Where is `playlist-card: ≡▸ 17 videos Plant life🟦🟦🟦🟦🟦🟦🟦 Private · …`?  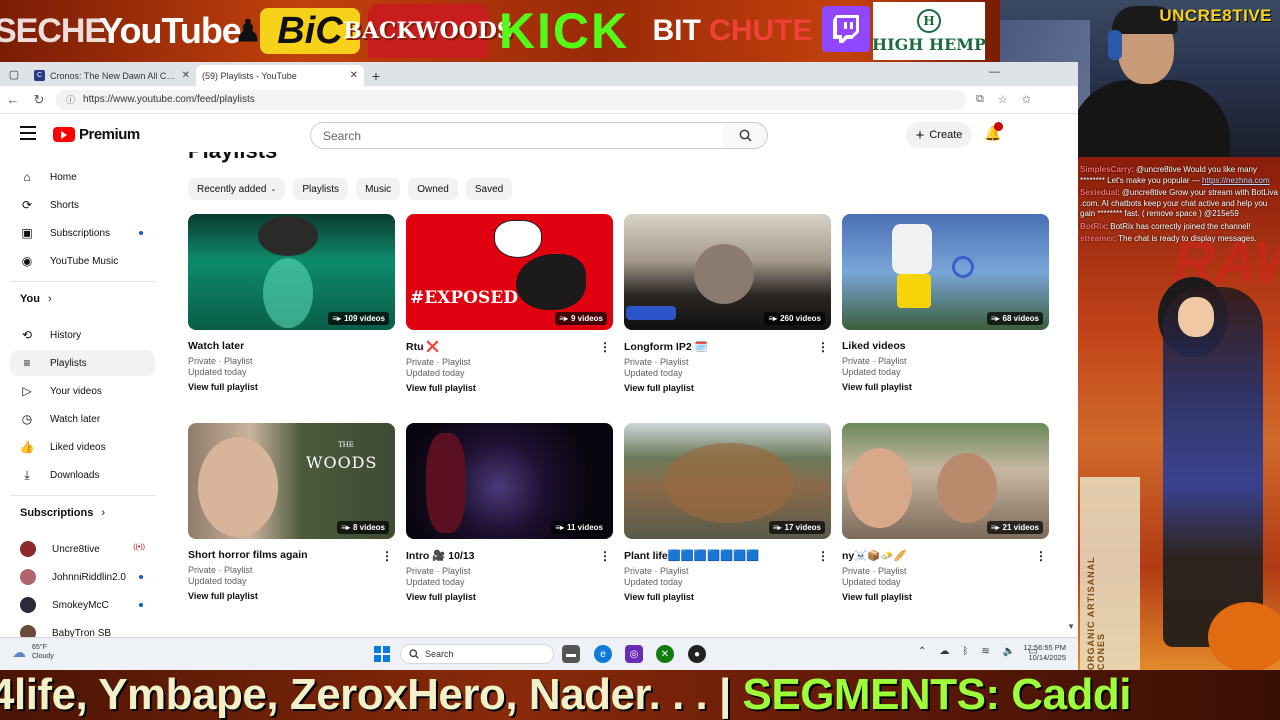 playlist-card: ≡▸ 17 videos Plant life🟦🟦🟦🟦🟦🟦🟦 Private · … is located at coordinates (727, 512).